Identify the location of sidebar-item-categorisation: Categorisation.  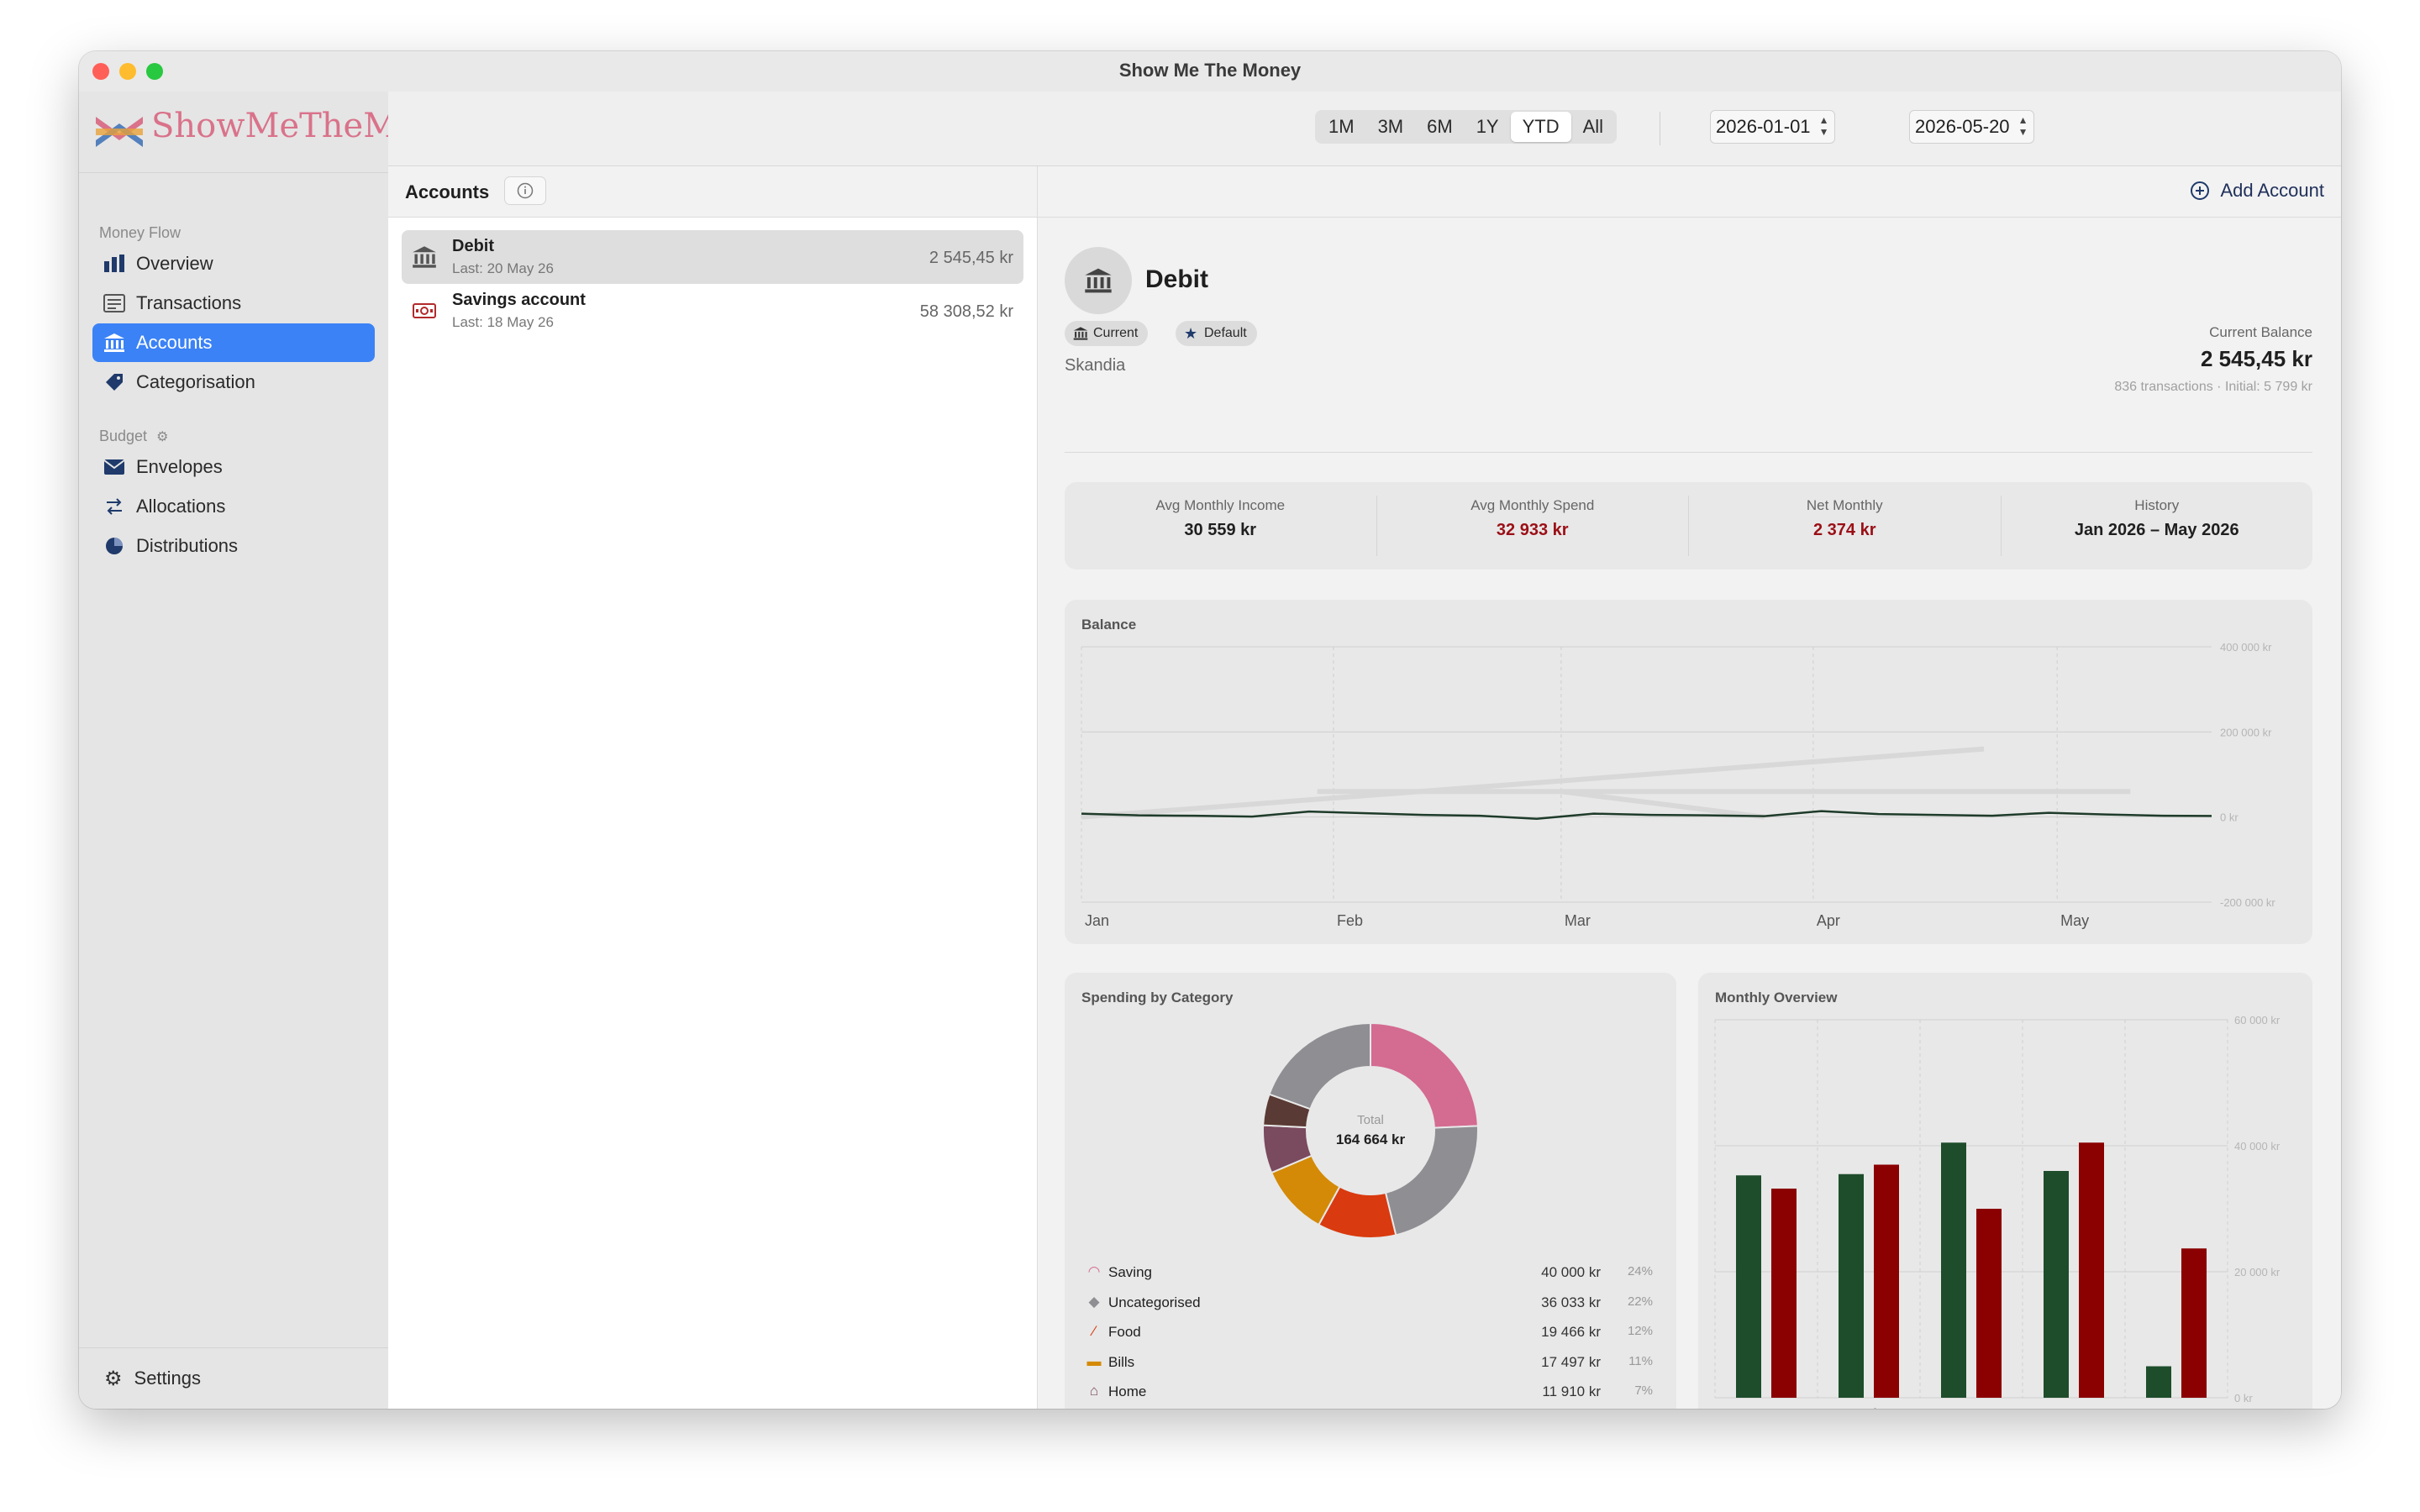
(233, 382).